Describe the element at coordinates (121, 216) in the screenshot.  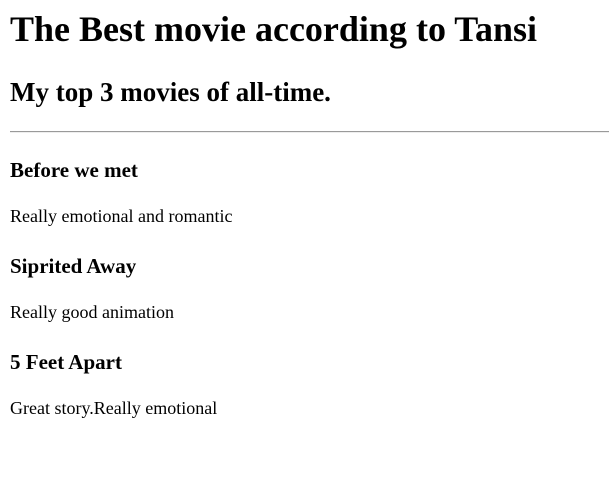
I see `movie-description: Really emotional and romantic` at that location.